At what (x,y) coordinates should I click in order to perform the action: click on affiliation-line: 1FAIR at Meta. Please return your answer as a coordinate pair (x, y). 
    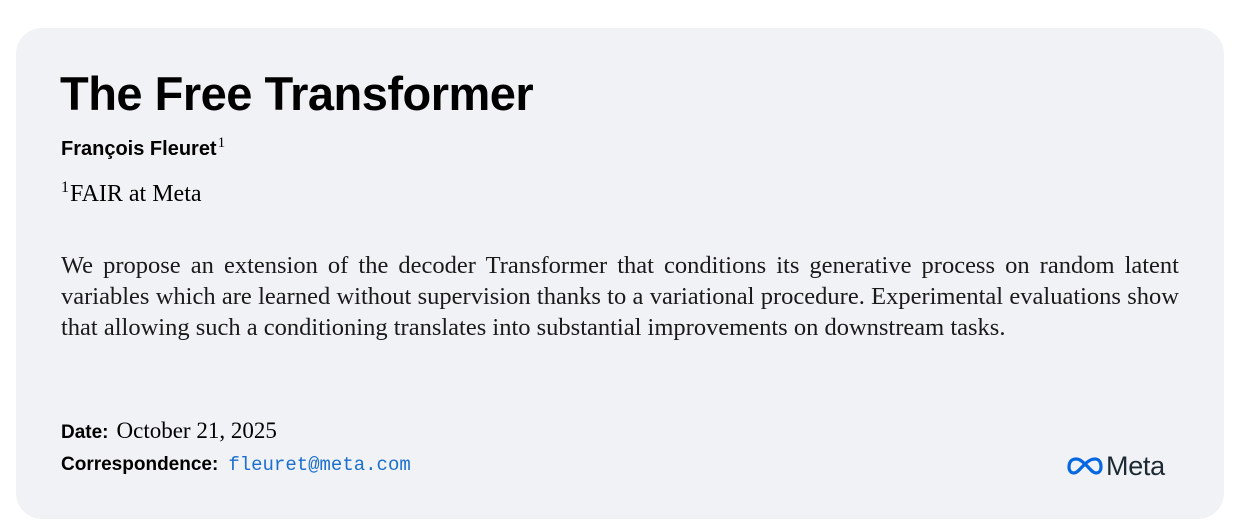
    Looking at the image, I should click on (131, 195).